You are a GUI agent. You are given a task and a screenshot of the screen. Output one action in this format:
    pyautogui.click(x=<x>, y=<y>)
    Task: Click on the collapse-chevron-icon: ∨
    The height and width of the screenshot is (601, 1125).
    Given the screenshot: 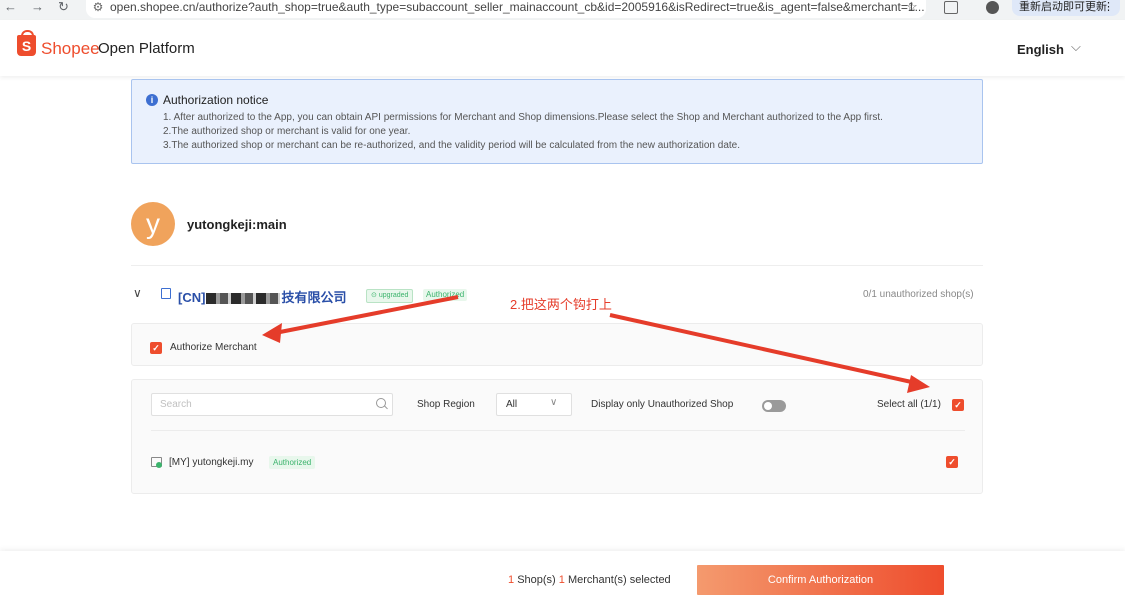 What is the action you would take?
    pyautogui.click(x=137, y=293)
    